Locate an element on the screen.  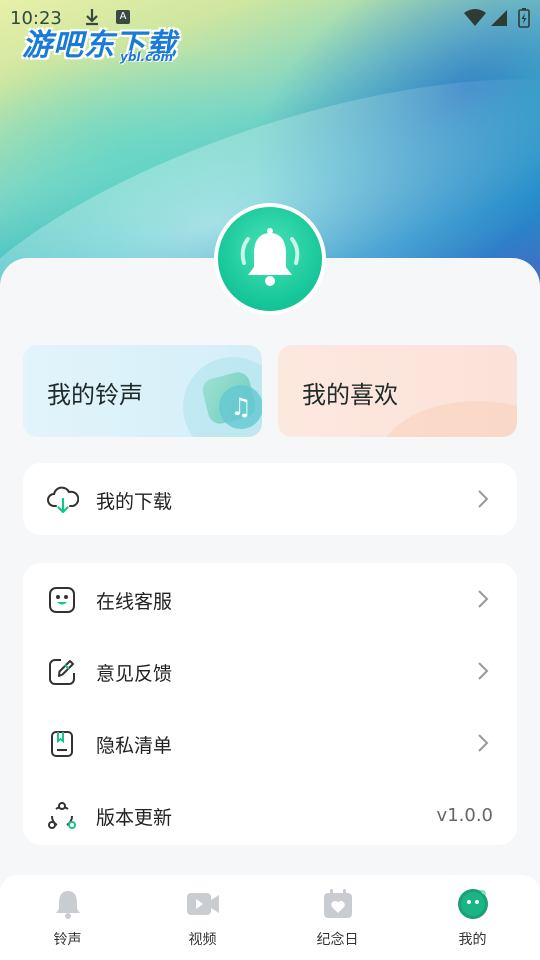
bell-avatar-icon is located at coordinates (270, 257).